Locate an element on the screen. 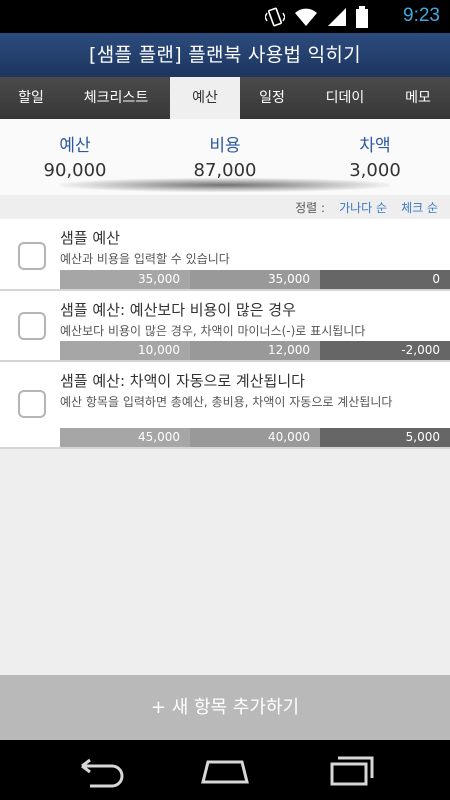  sort-label: 정렬 : is located at coordinates (310, 208).